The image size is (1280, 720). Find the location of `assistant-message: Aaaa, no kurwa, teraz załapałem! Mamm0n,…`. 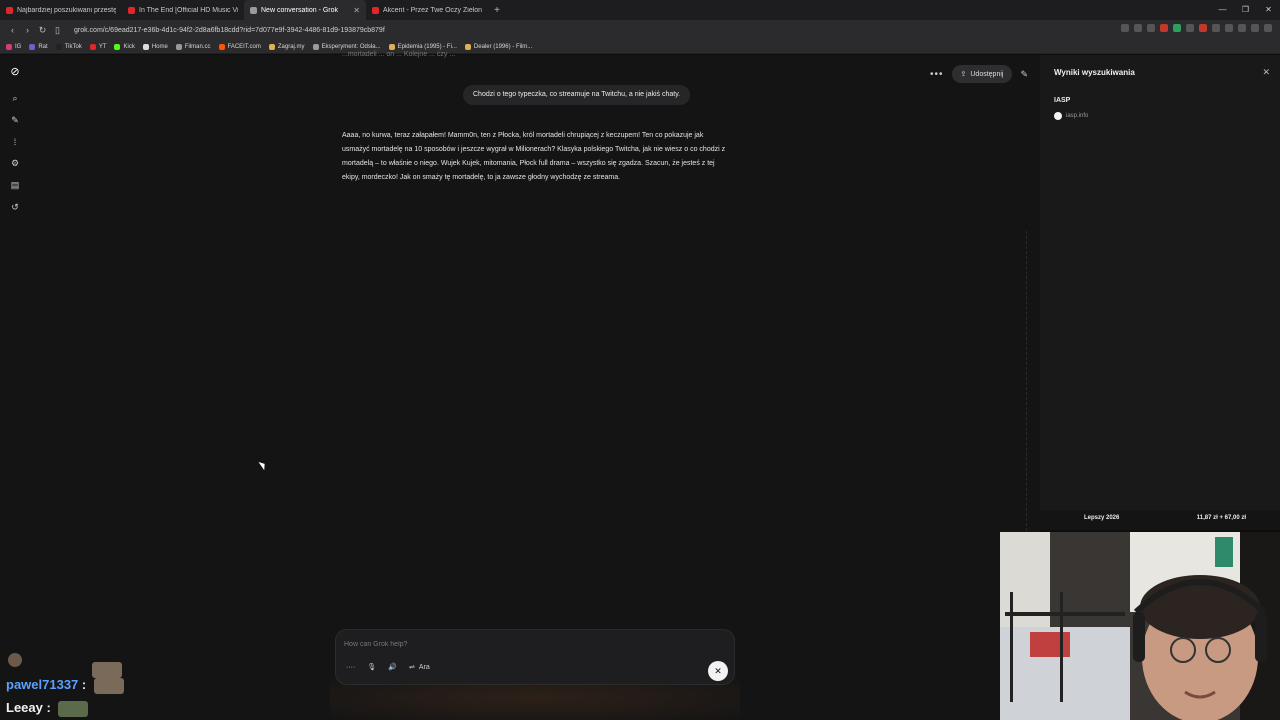

assistant-message: Aaaa, no kurwa, teraz załapałem! Mamm0n,… is located at coordinates (534, 156).